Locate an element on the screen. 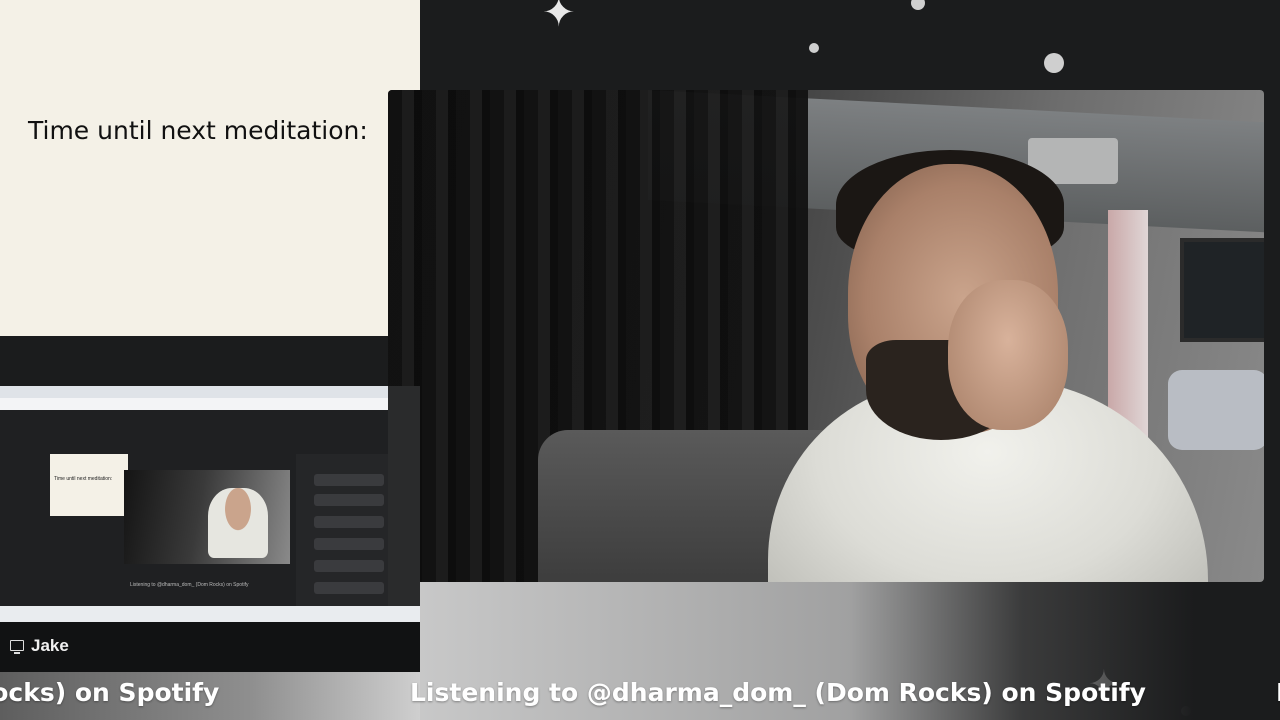 Image resolution: width=1280 pixels, height=720 pixels. person-hand is located at coordinates (1008, 355).